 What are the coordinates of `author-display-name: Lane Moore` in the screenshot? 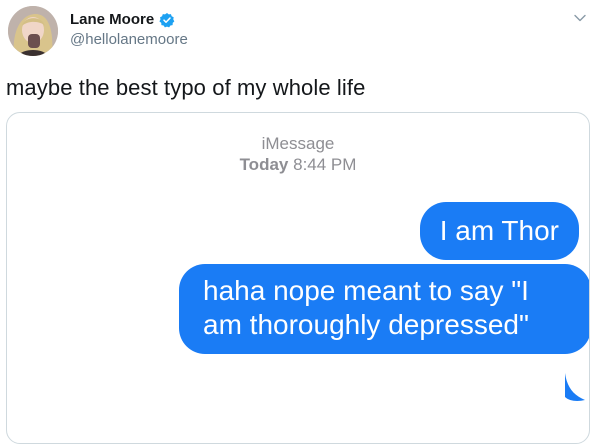 It's located at (112, 19).